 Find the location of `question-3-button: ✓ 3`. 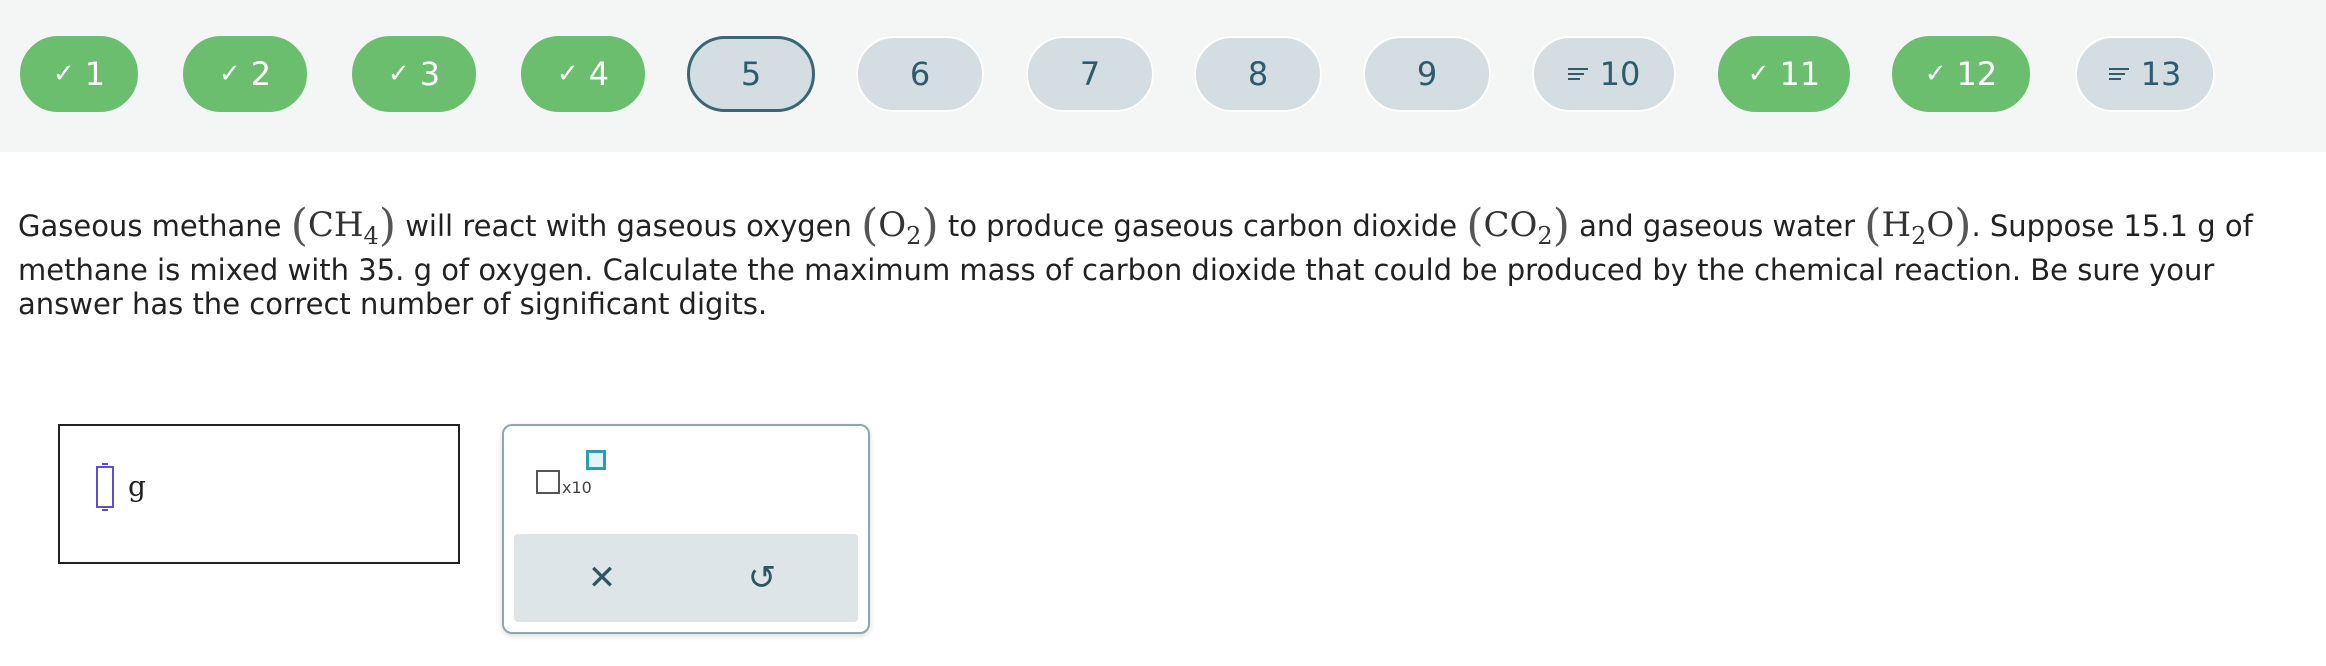

question-3-button: ✓ 3 is located at coordinates (414, 74).